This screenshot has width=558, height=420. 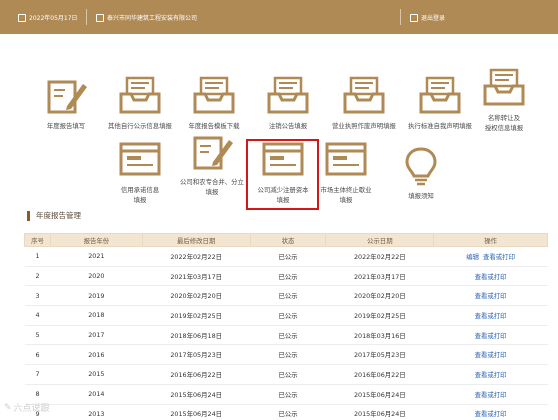 What do you see at coordinates (472, 257) in the screenshot?
I see `edit-link: 编辑` at bounding box center [472, 257].